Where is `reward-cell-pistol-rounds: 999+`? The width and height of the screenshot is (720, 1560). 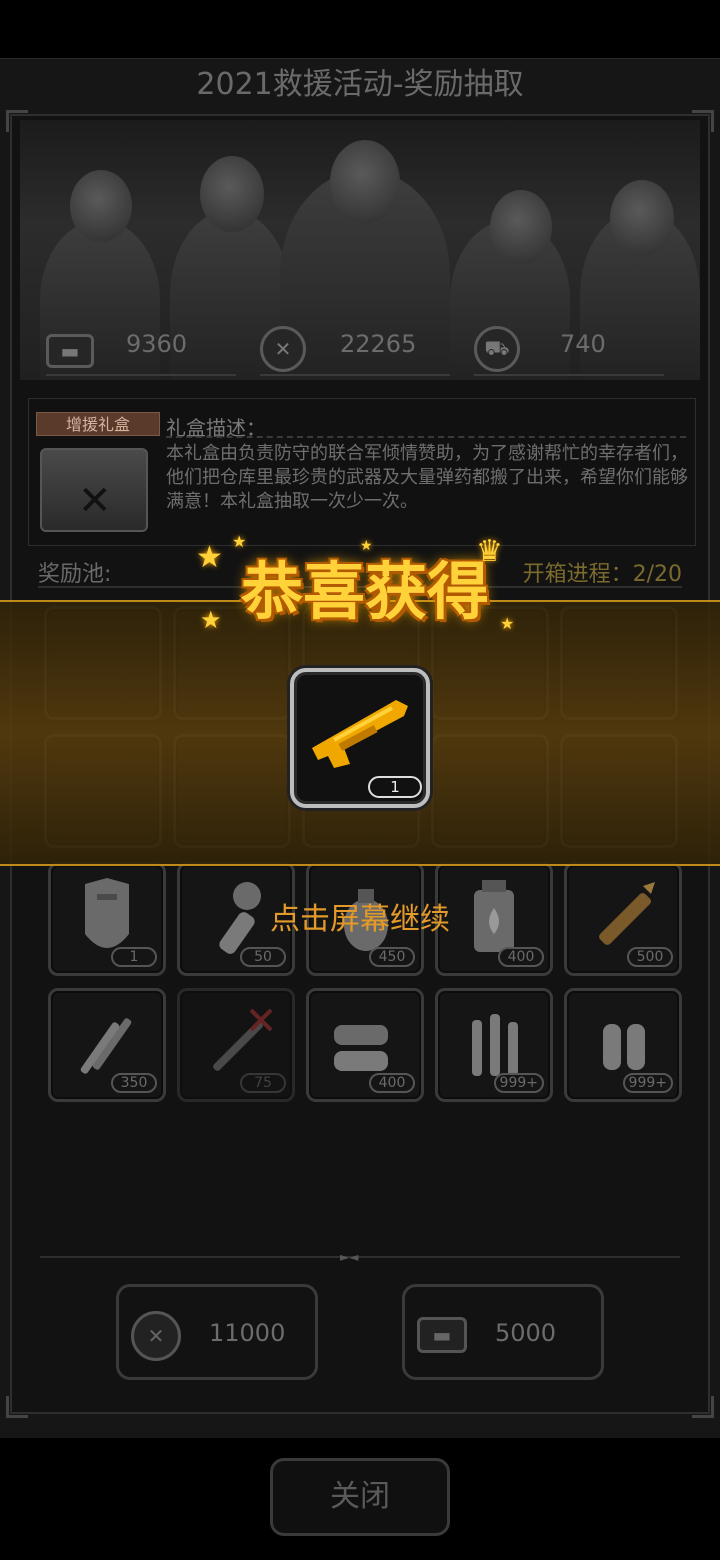
reward-cell-pistol-rounds: 999+ is located at coordinates (623, 1045).